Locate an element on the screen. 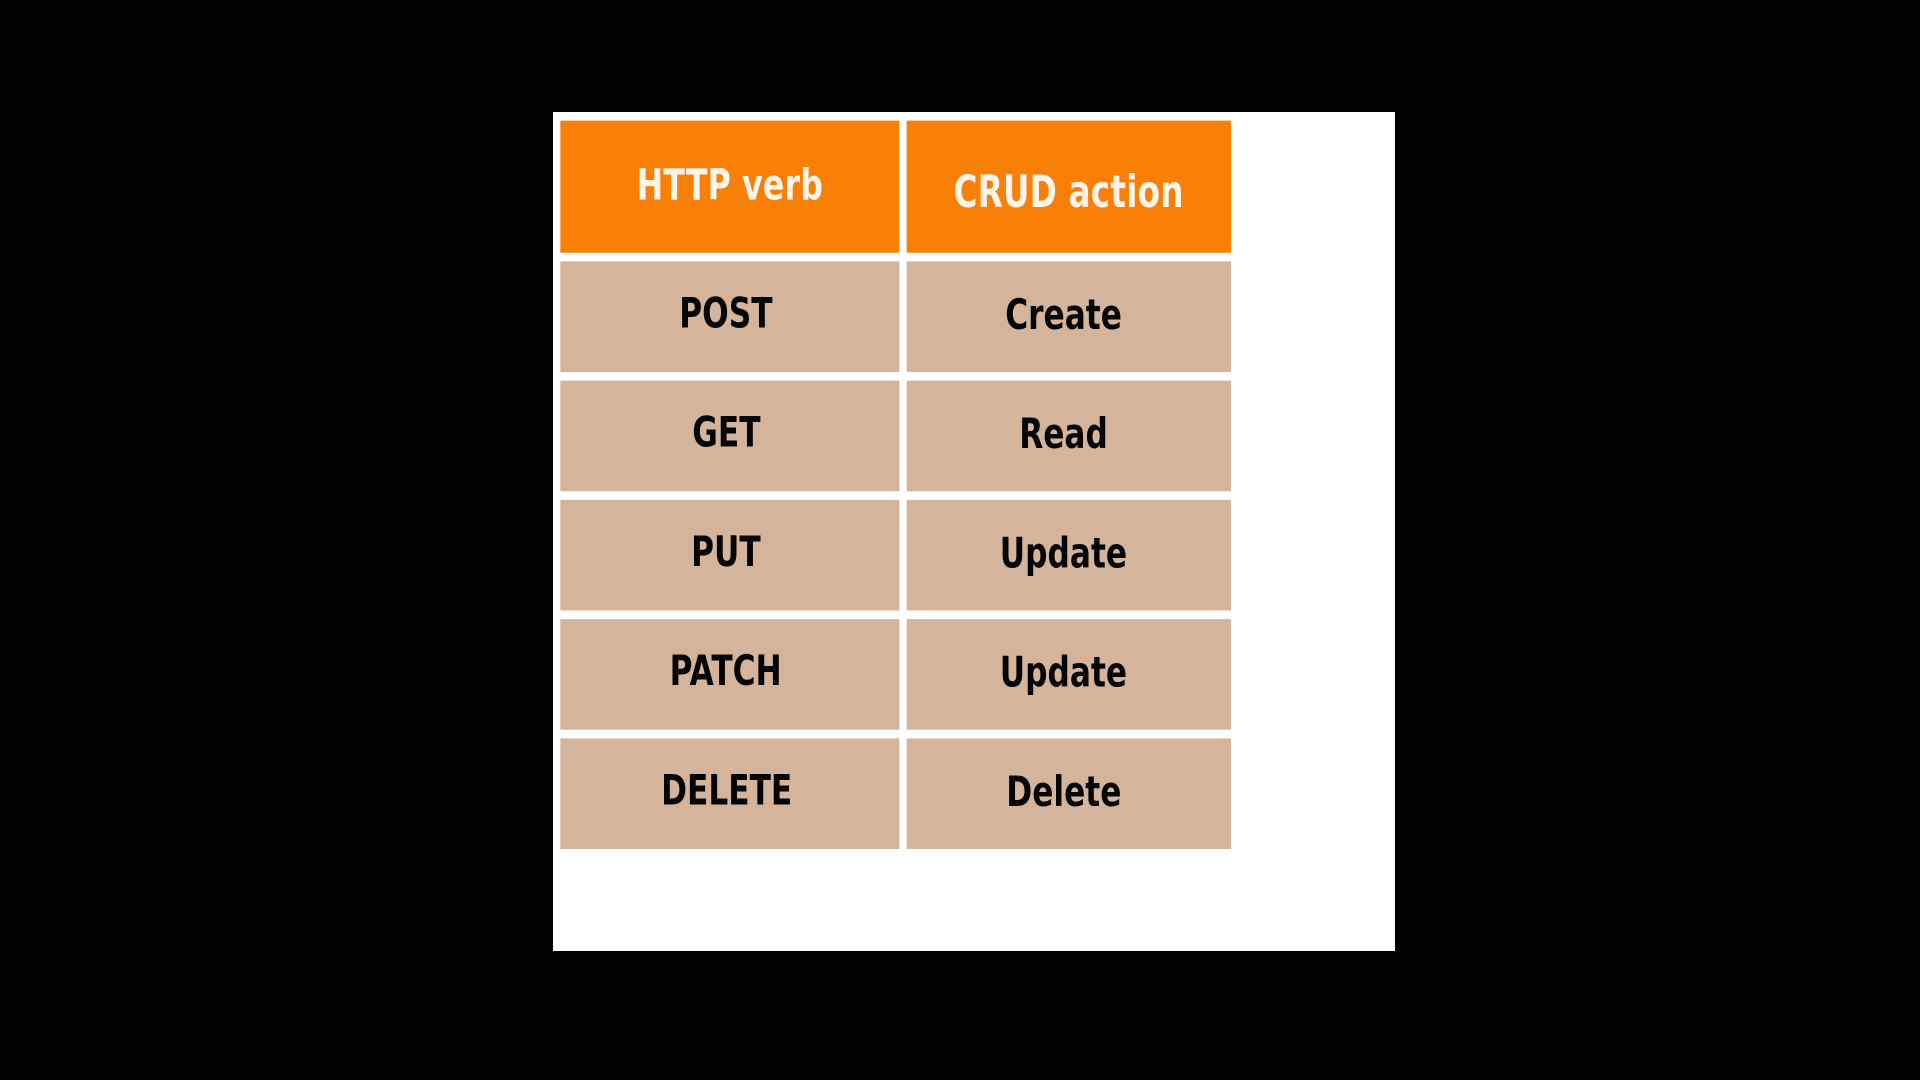 The height and width of the screenshot is (1080, 1920). table-cell-action-label: Delete is located at coordinates (1064, 791).